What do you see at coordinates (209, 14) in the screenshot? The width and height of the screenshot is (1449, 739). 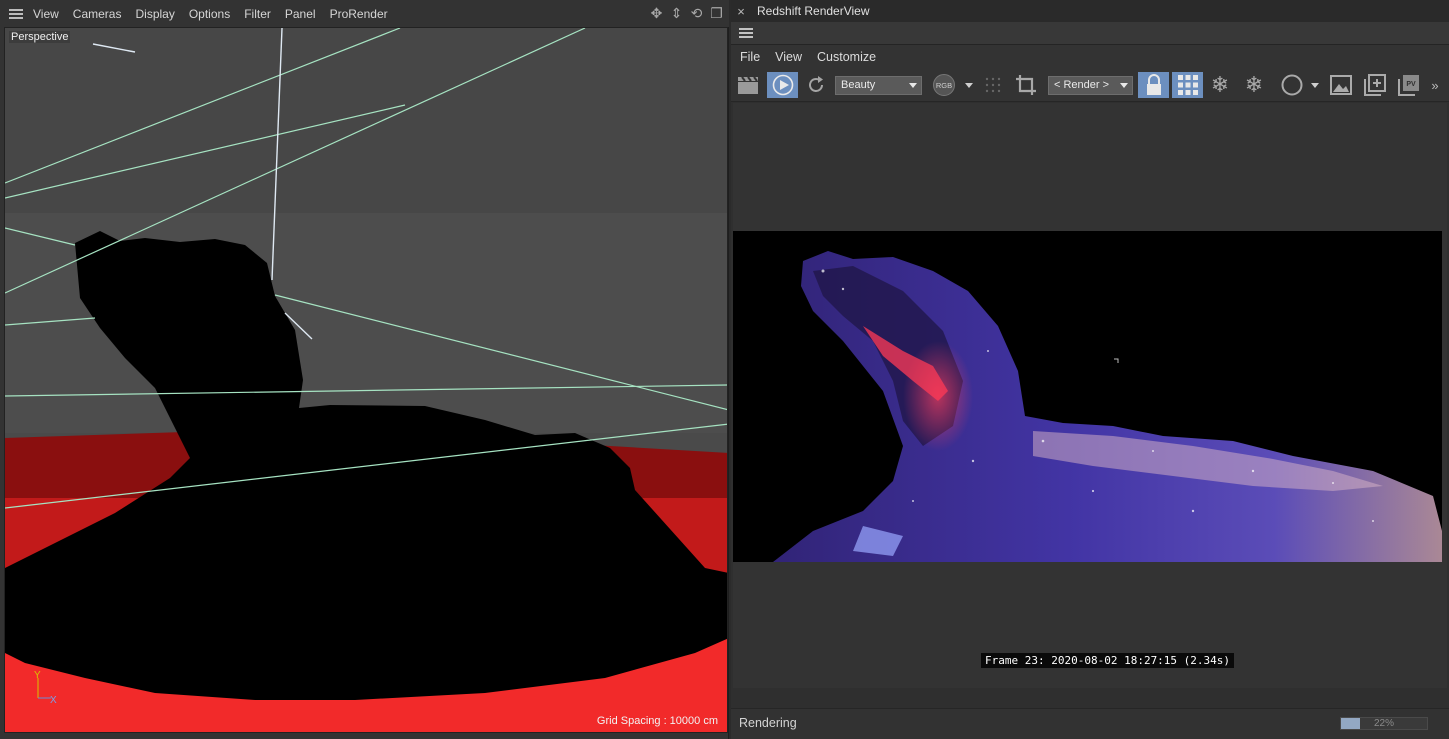 I see `menu-options: Options` at bounding box center [209, 14].